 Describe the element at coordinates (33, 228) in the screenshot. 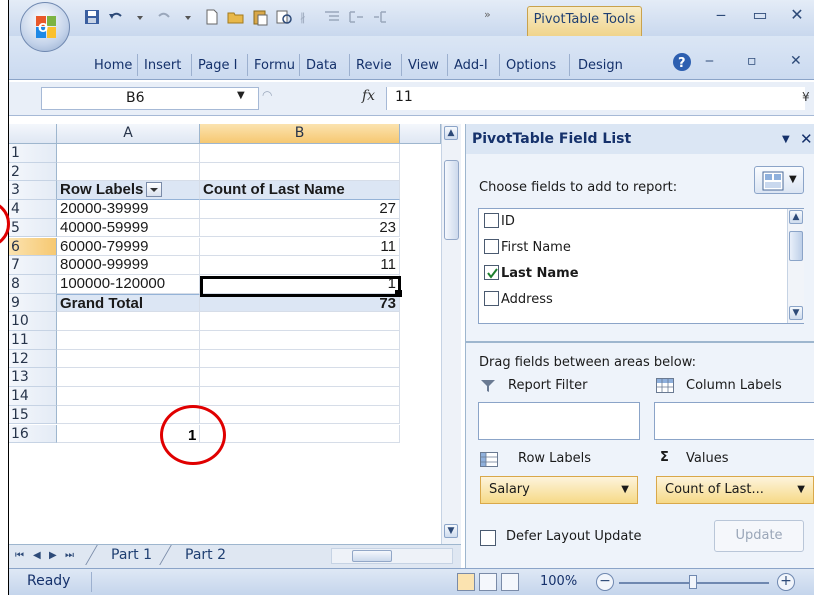

I see `row-header: 5` at that location.